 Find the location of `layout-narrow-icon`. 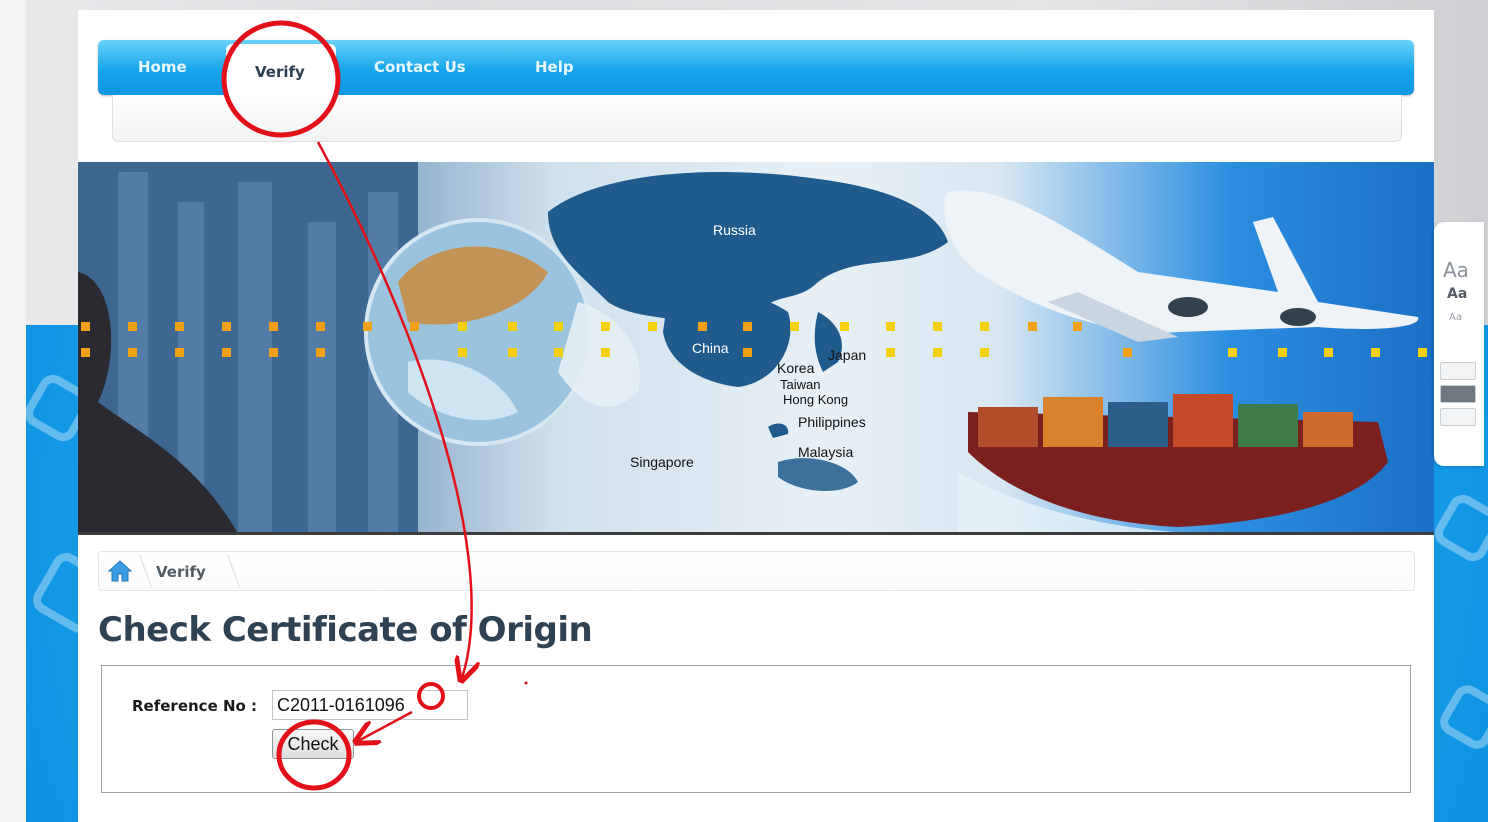

layout-narrow-icon is located at coordinates (1458, 371).